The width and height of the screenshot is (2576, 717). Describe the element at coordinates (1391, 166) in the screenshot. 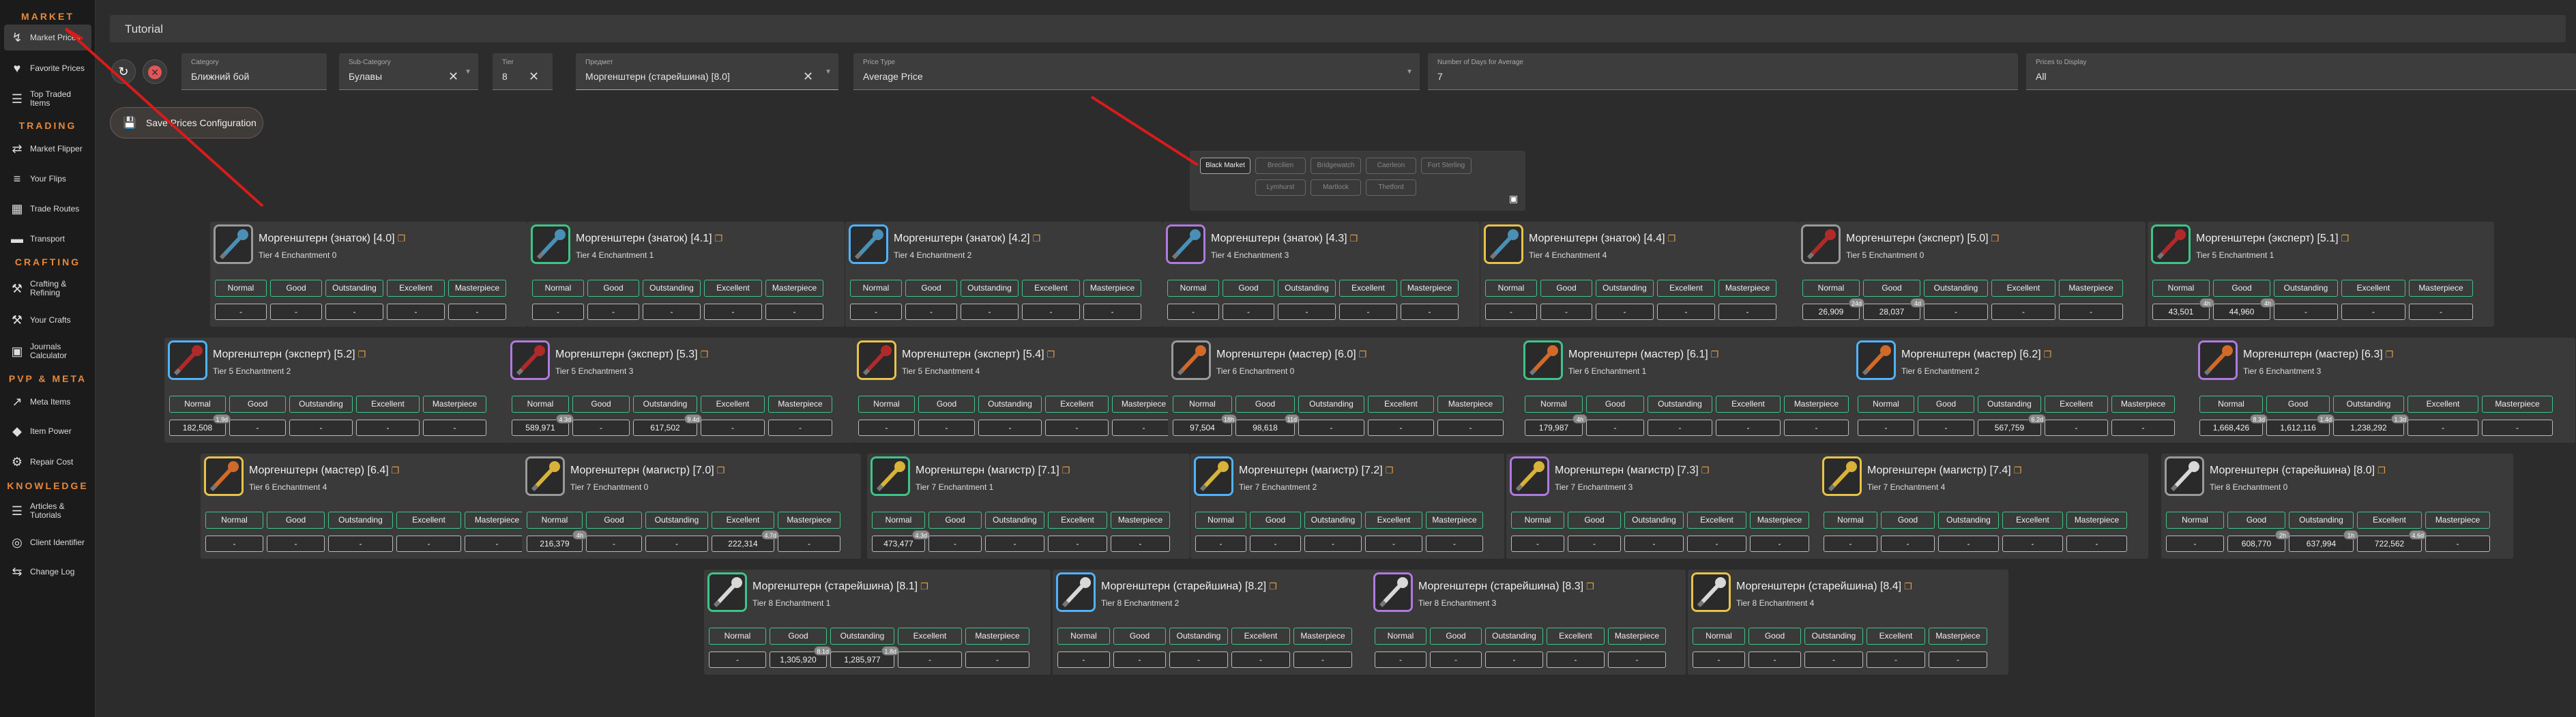

I see `location-caerleon-button: Caerleon` at that location.